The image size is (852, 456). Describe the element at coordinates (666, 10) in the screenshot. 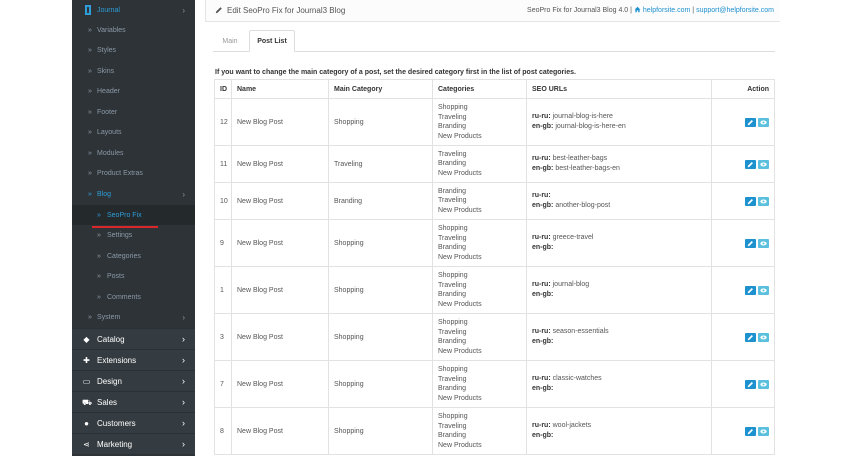

I see `site-link: helpforsite.com` at that location.